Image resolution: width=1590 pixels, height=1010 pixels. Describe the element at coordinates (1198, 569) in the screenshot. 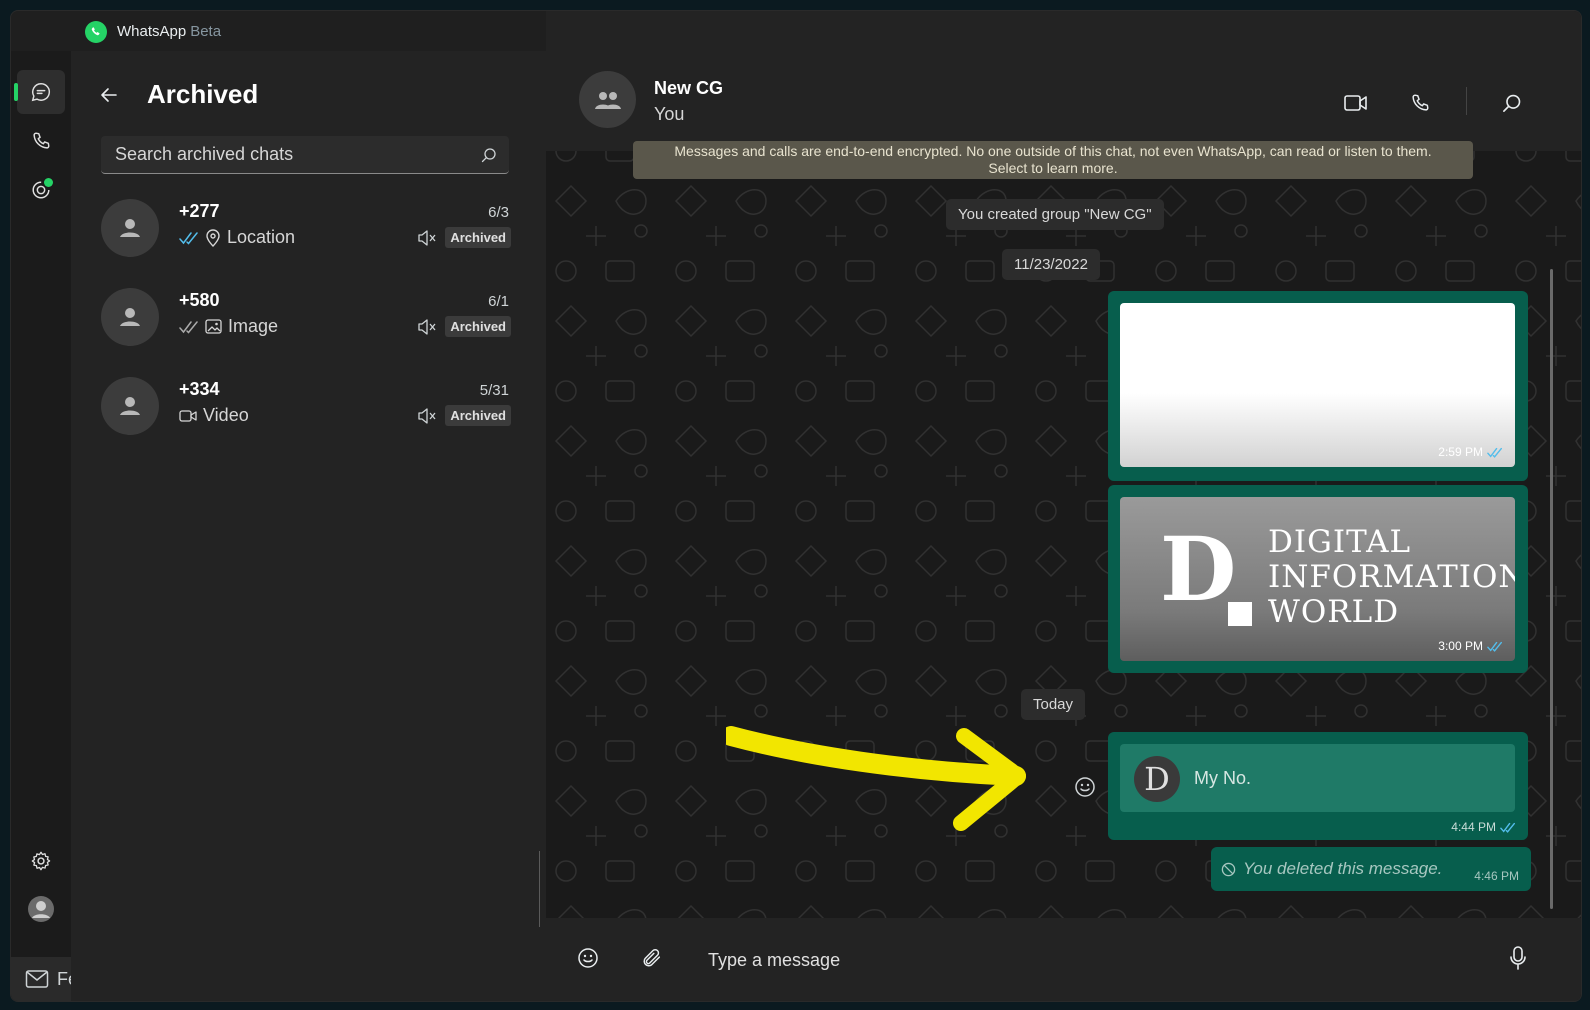

I see `dig-logo-letter: D` at that location.